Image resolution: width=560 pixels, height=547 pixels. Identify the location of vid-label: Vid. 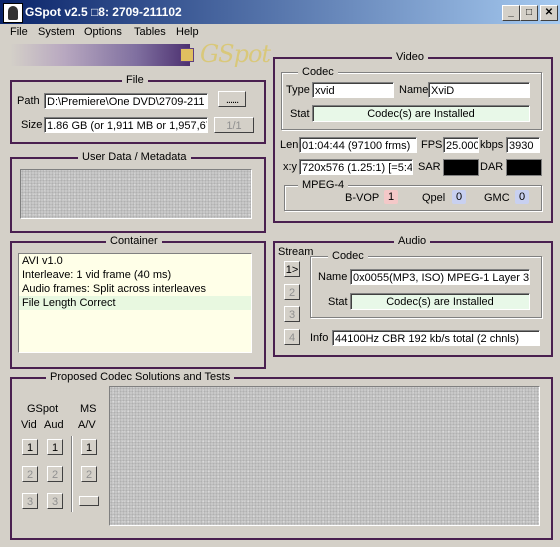
(29, 425).